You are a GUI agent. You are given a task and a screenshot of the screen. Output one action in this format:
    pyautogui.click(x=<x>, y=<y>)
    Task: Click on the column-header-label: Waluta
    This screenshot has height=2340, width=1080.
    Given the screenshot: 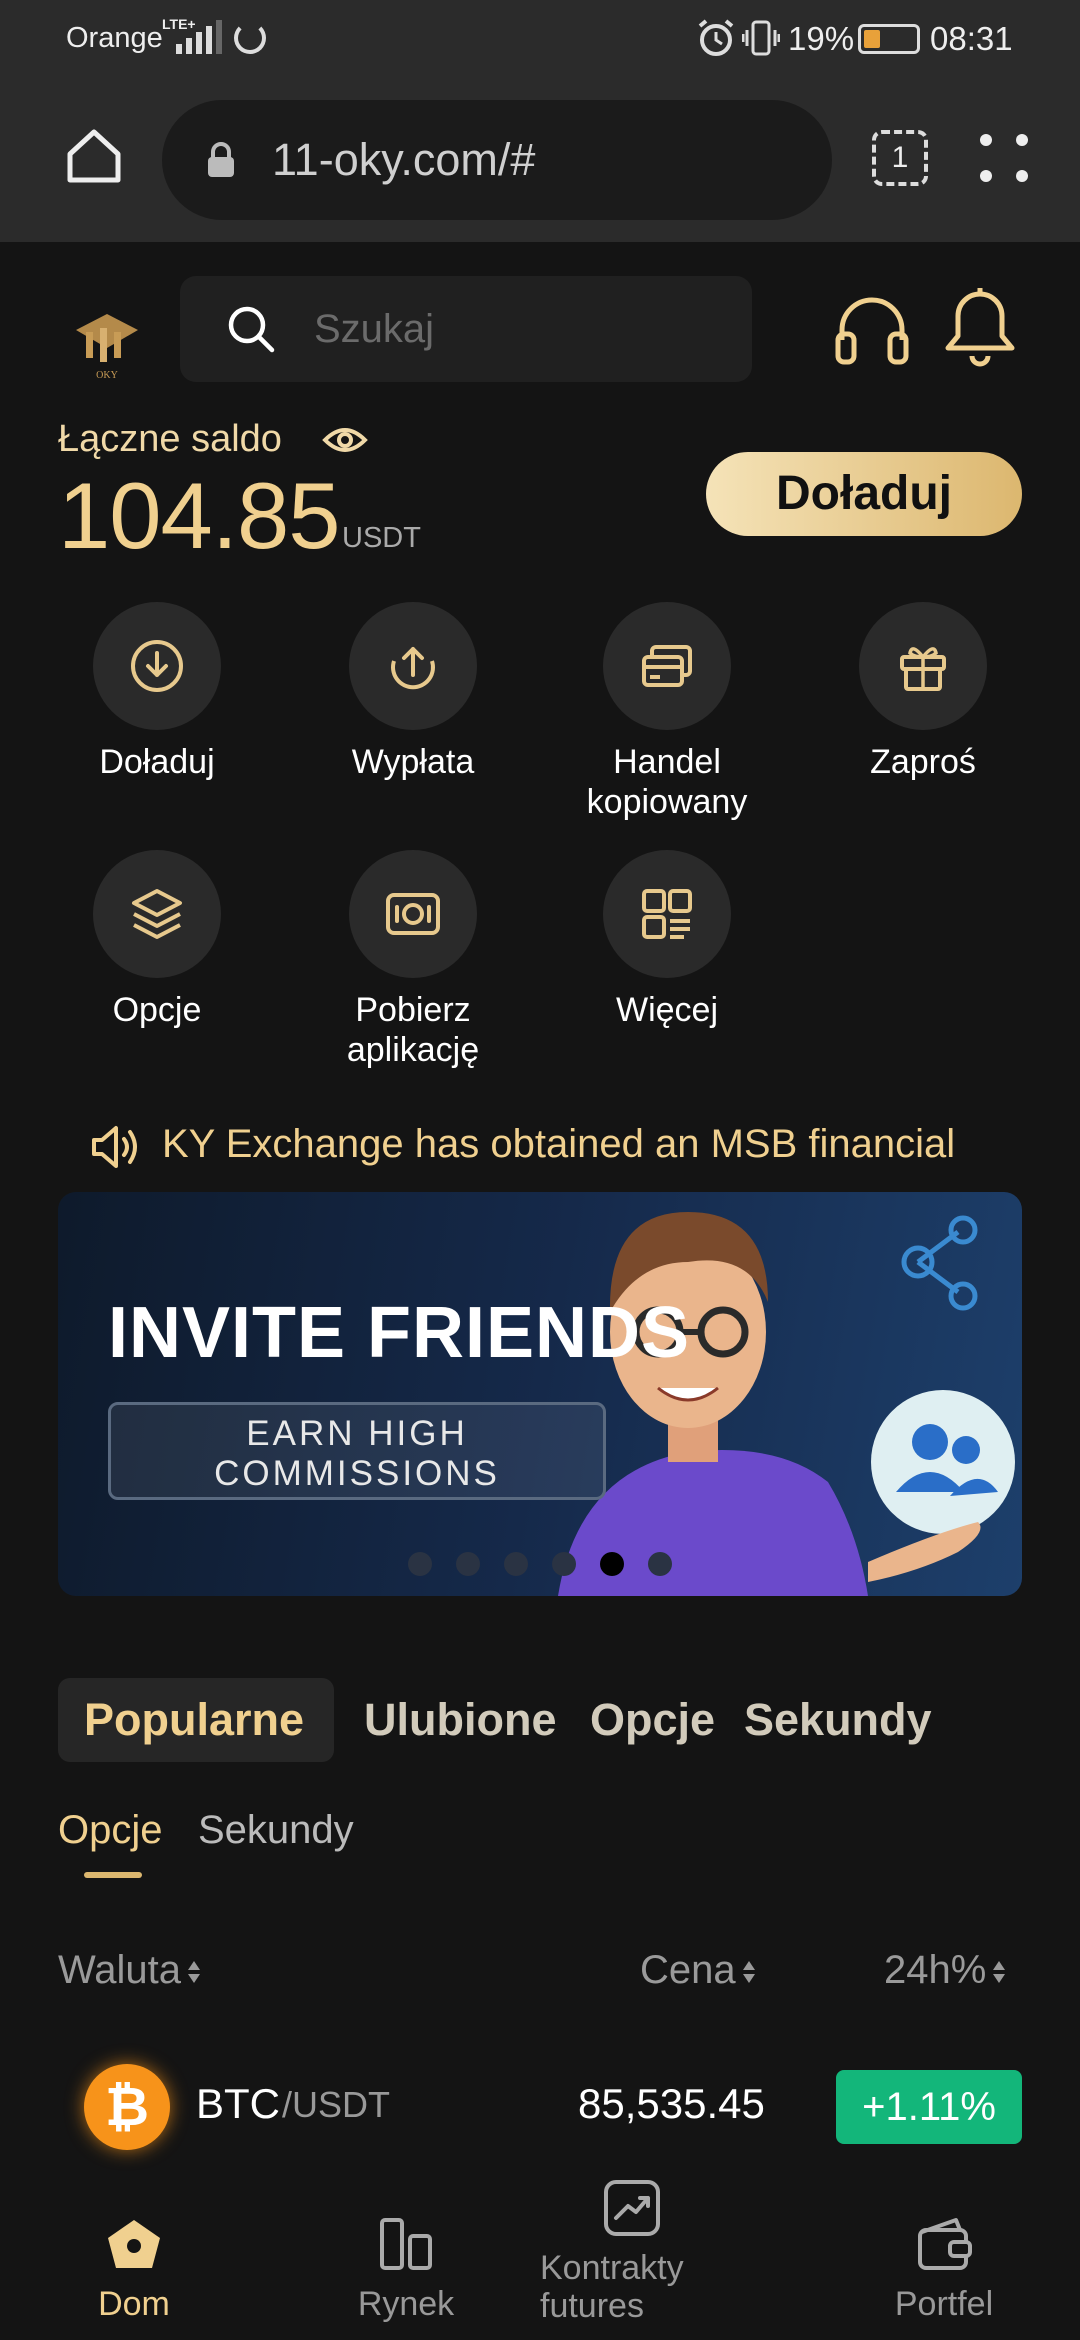 What is the action you would take?
    pyautogui.click(x=120, y=1970)
    